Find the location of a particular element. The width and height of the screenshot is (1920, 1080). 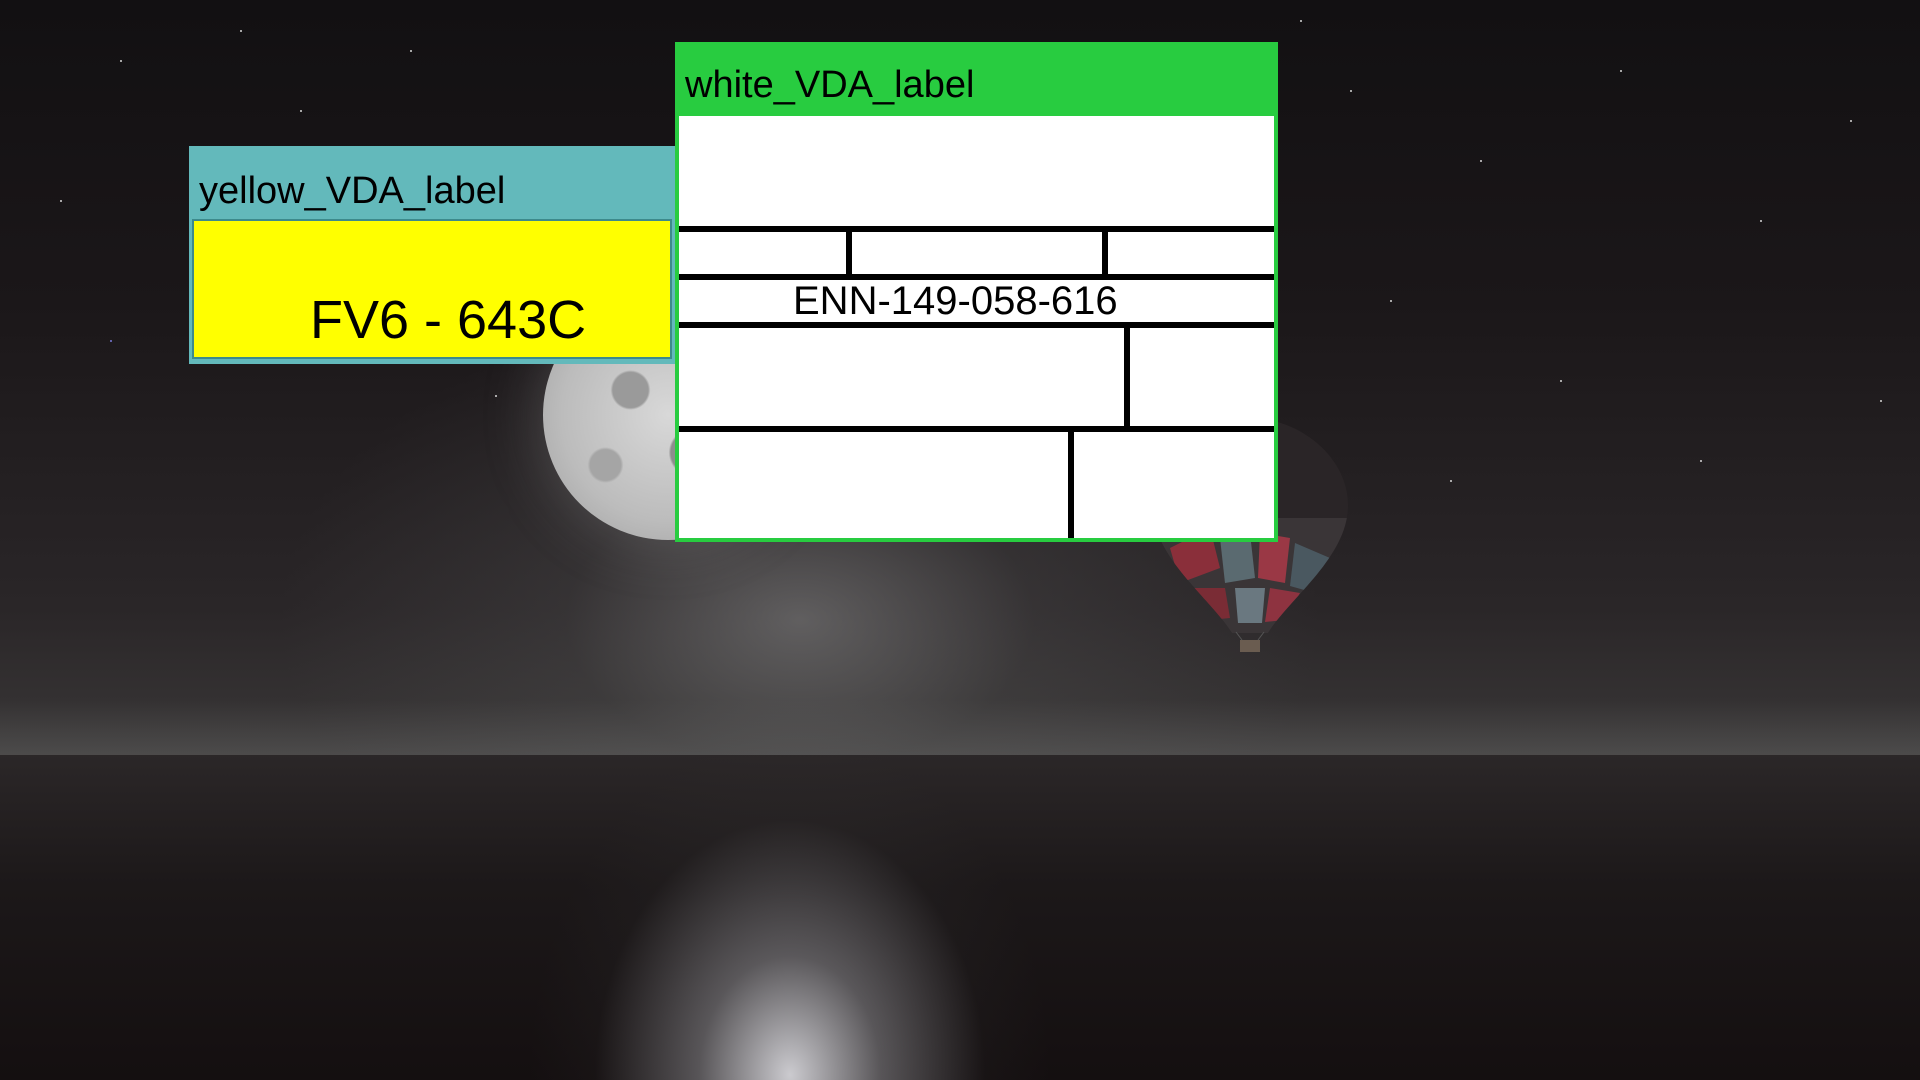

white-vda-label: white_VDA_label ENN-149-058-616 is located at coordinates (976, 292).